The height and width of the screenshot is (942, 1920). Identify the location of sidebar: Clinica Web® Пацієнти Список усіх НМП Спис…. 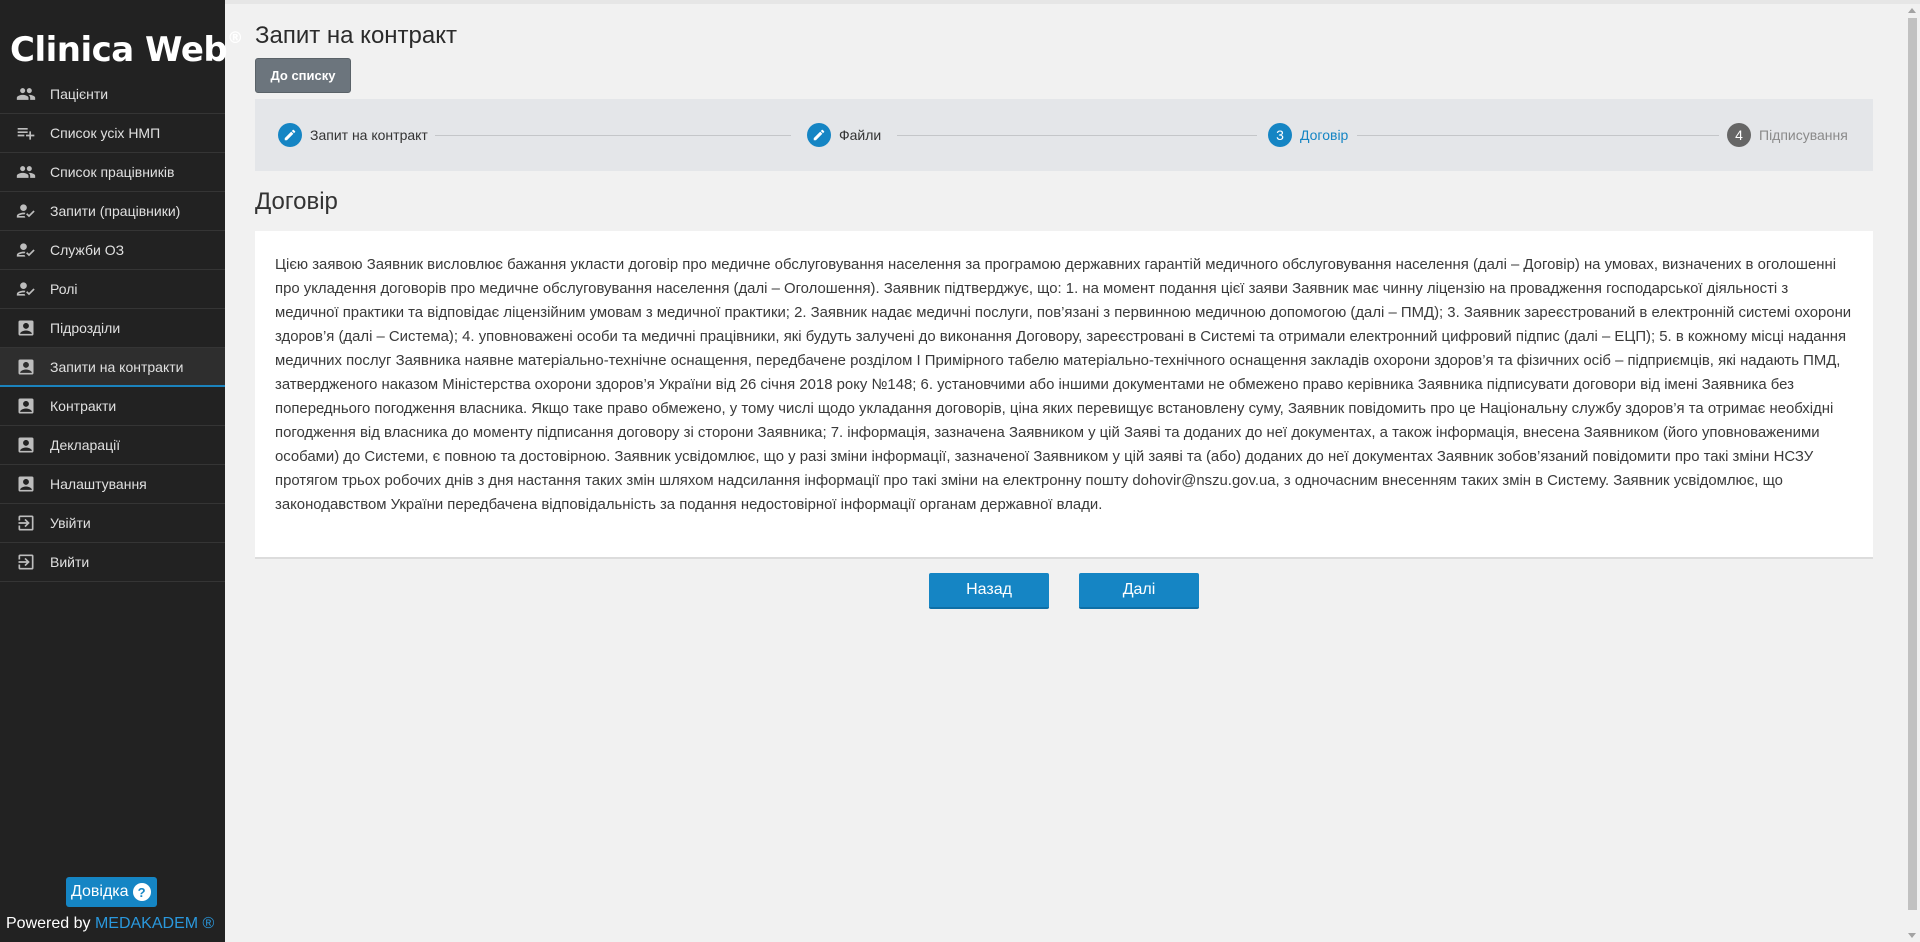
(121, 471).